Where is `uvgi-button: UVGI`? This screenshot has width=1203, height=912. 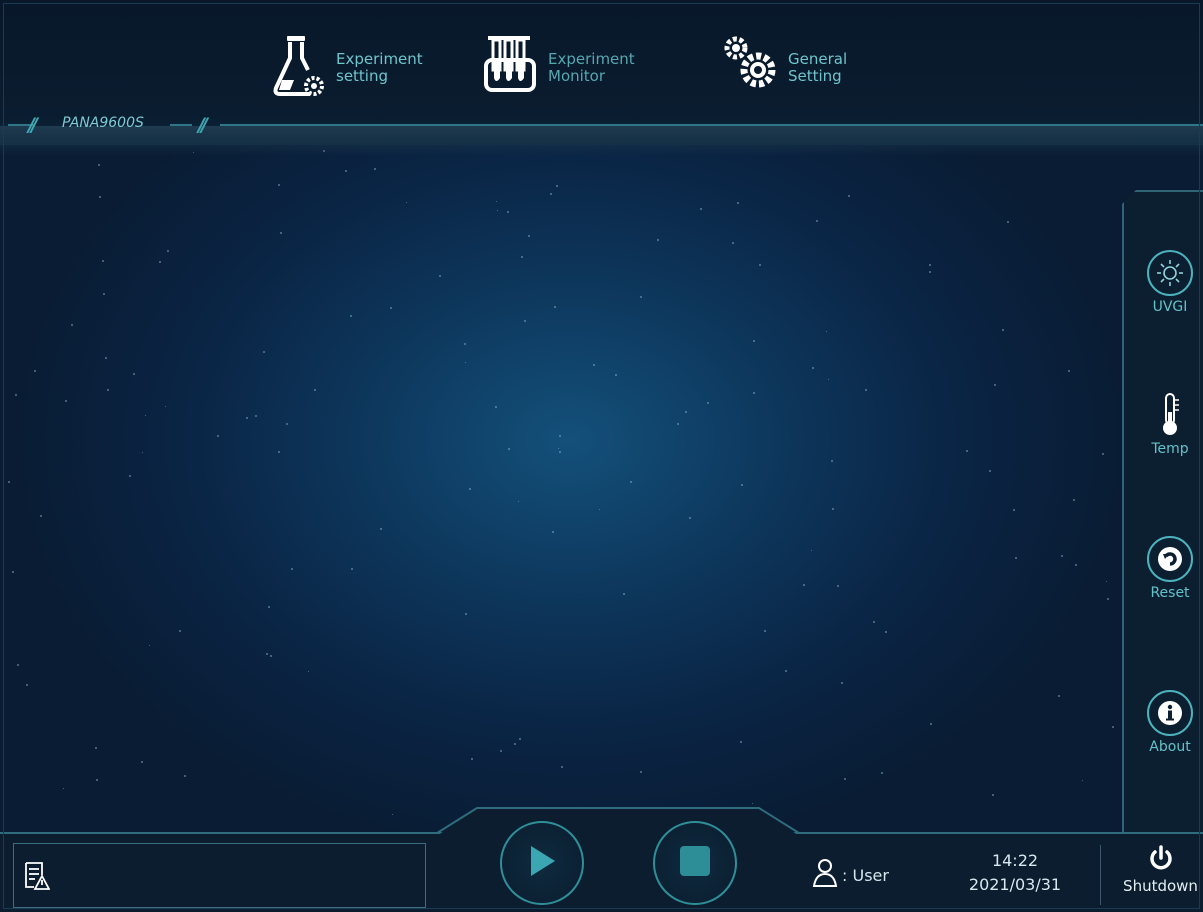 uvgi-button: UVGI is located at coordinates (1170, 282).